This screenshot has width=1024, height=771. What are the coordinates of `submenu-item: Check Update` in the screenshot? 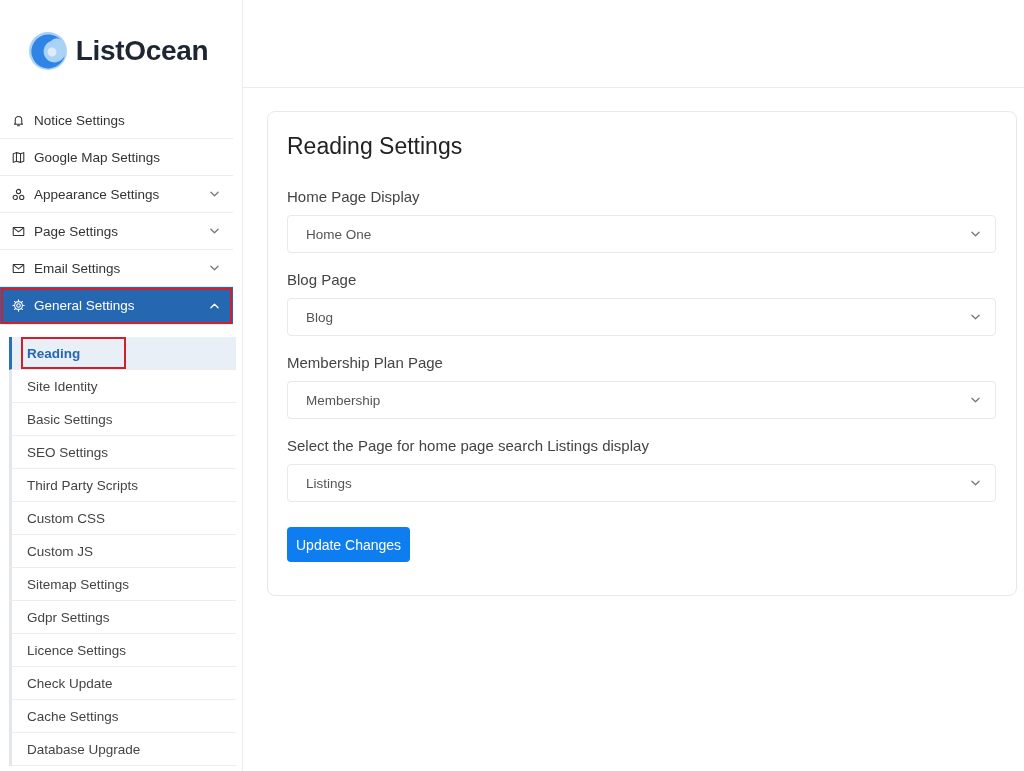 It's located at (122, 683).